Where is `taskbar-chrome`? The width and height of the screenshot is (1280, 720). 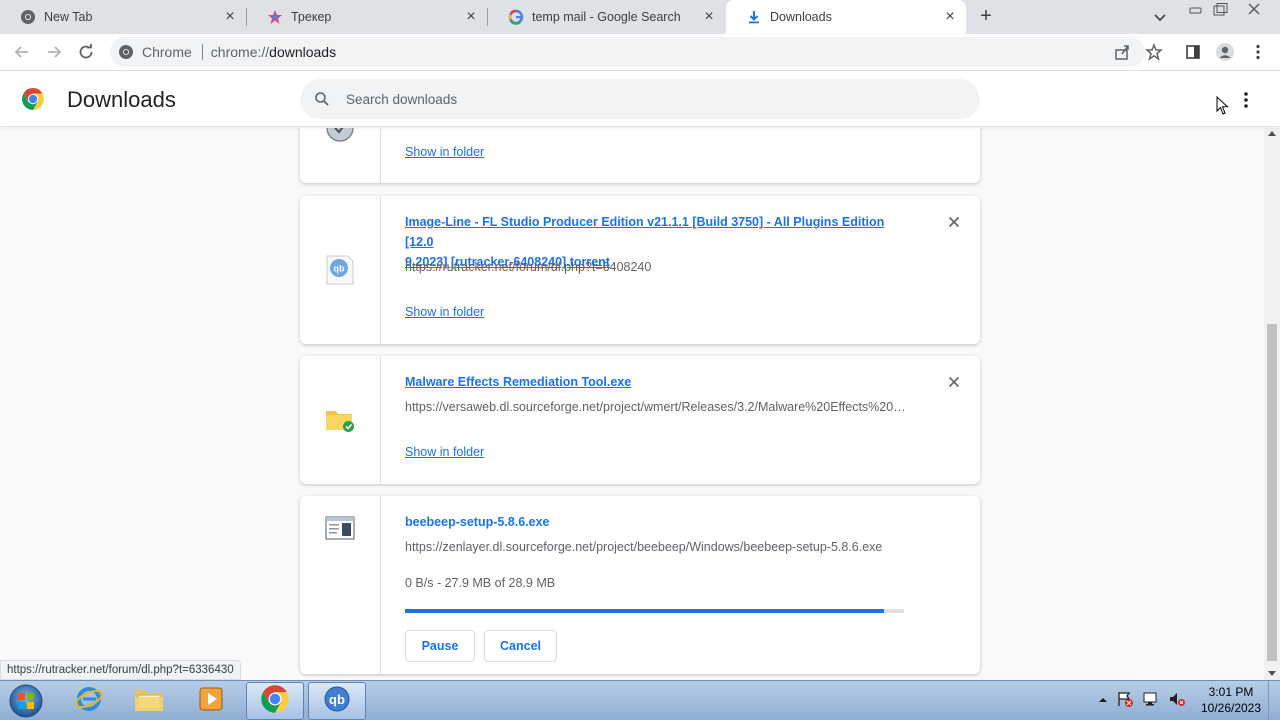
taskbar-chrome is located at coordinates (275, 701).